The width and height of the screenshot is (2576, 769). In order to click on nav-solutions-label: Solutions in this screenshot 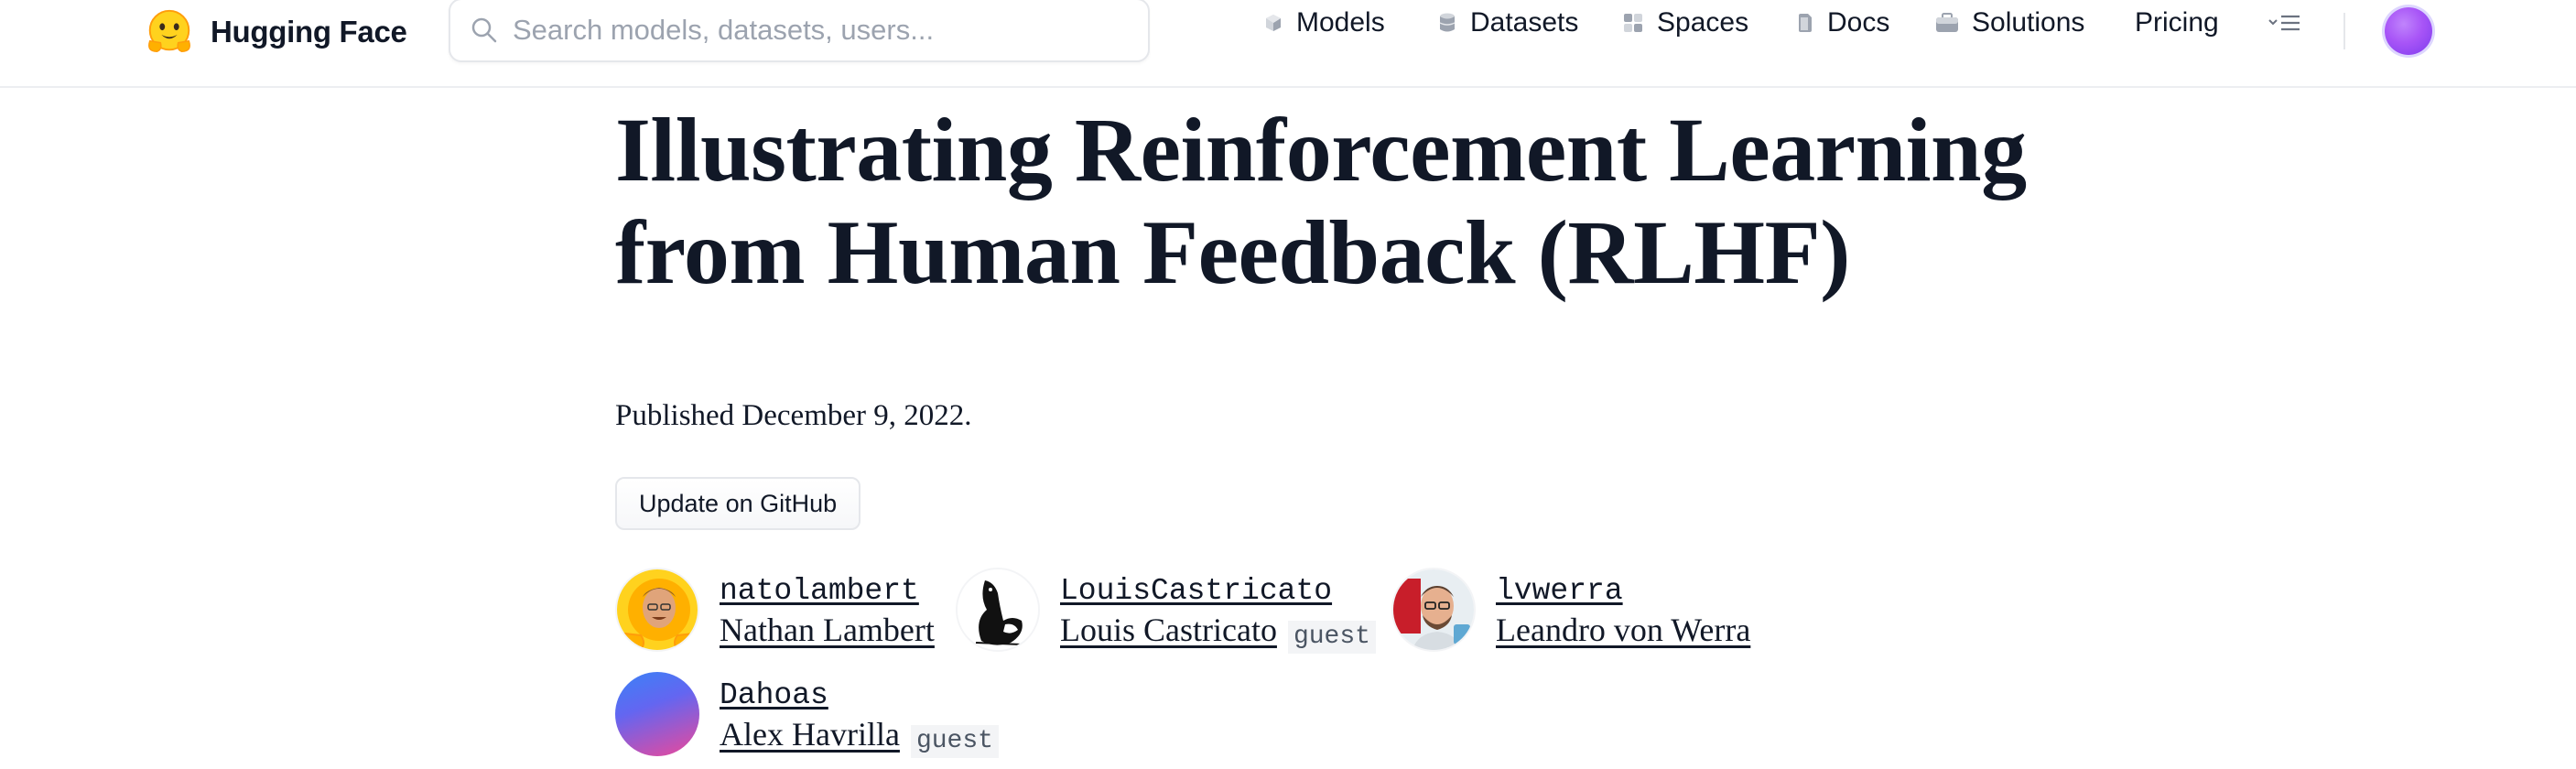, I will do `click(2029, 22)`.